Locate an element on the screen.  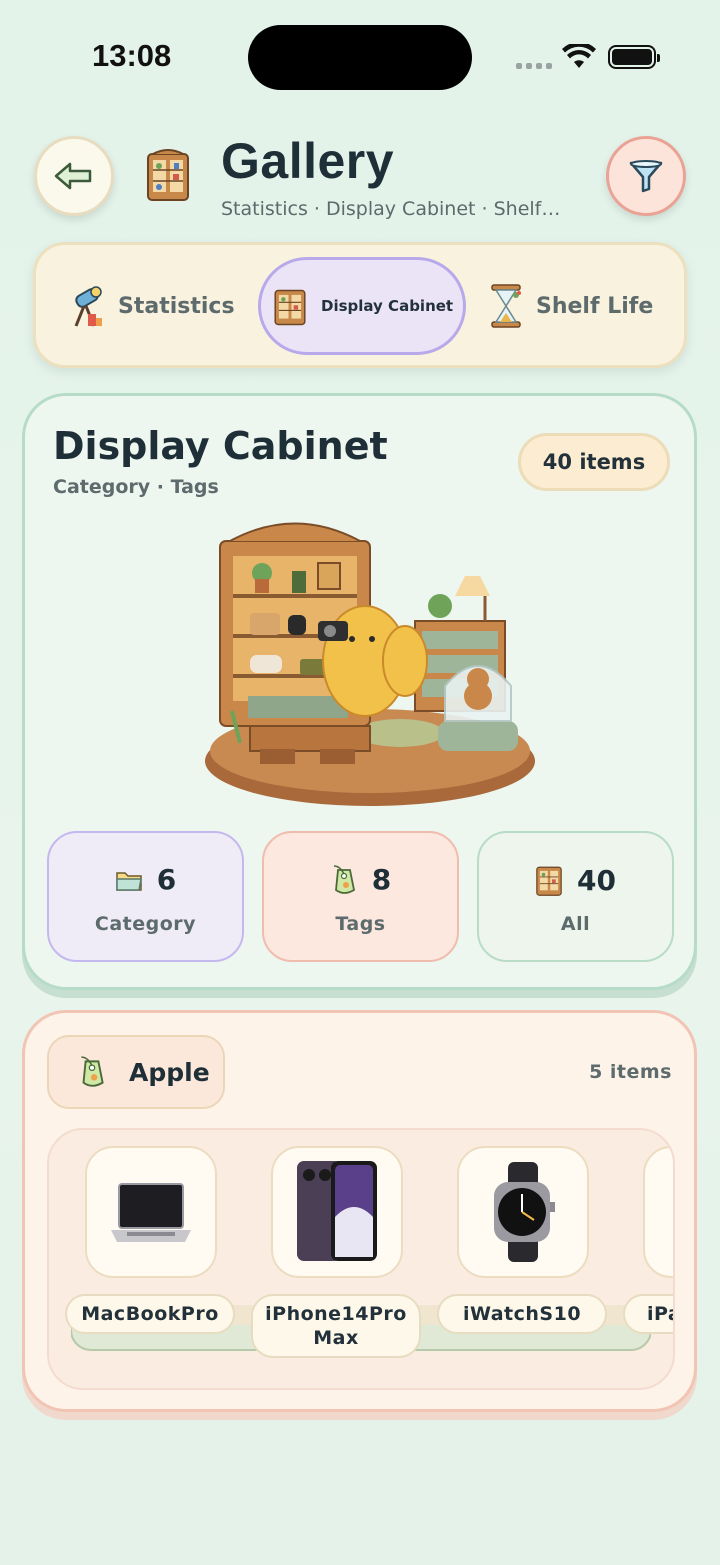
cabinet-count-badge: 40 items is located at coordinates (594, 462).